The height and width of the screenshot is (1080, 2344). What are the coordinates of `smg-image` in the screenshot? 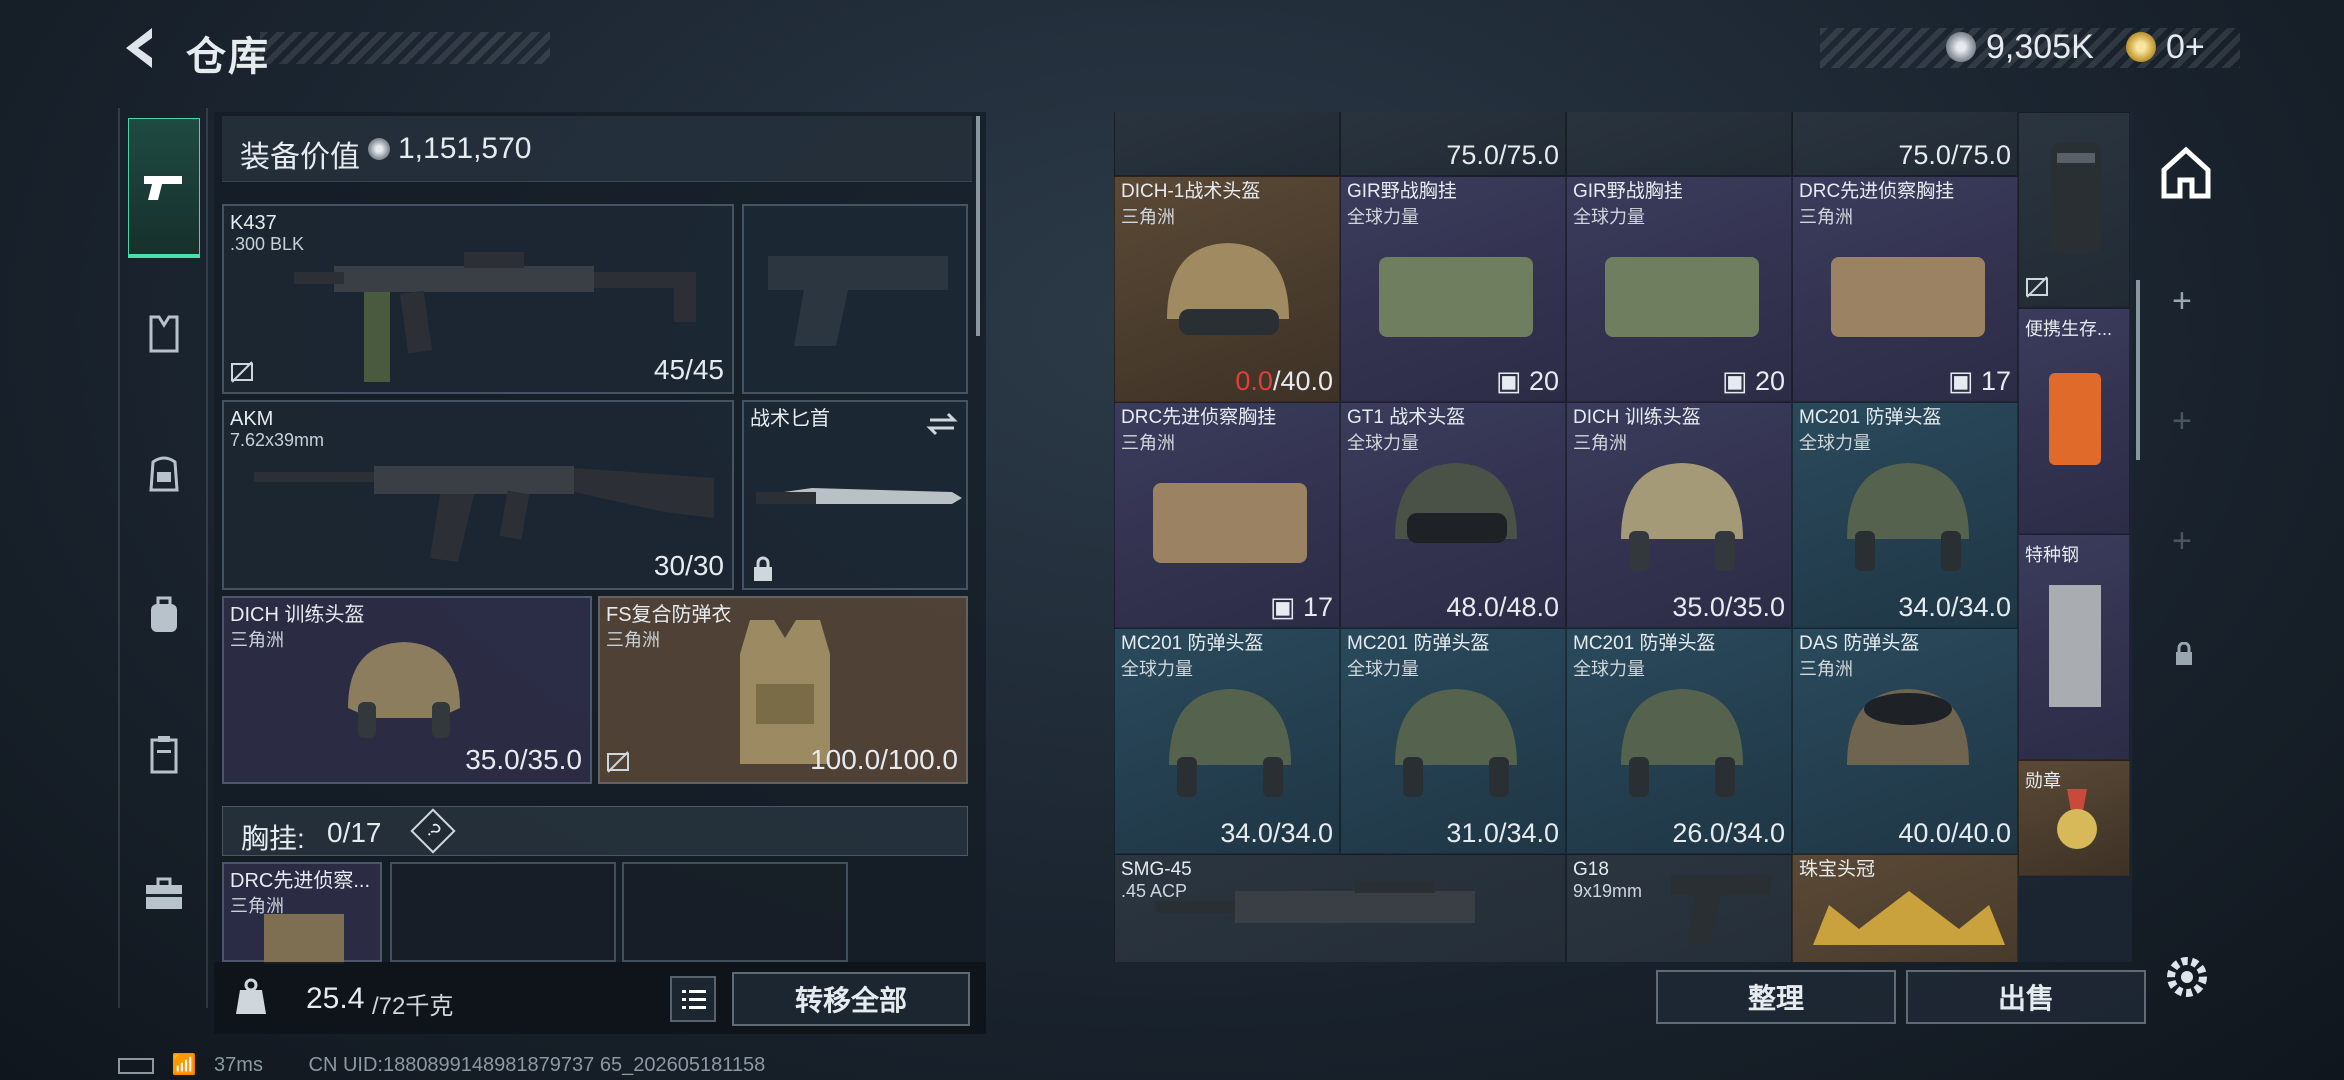 It's located at (1315, 902).